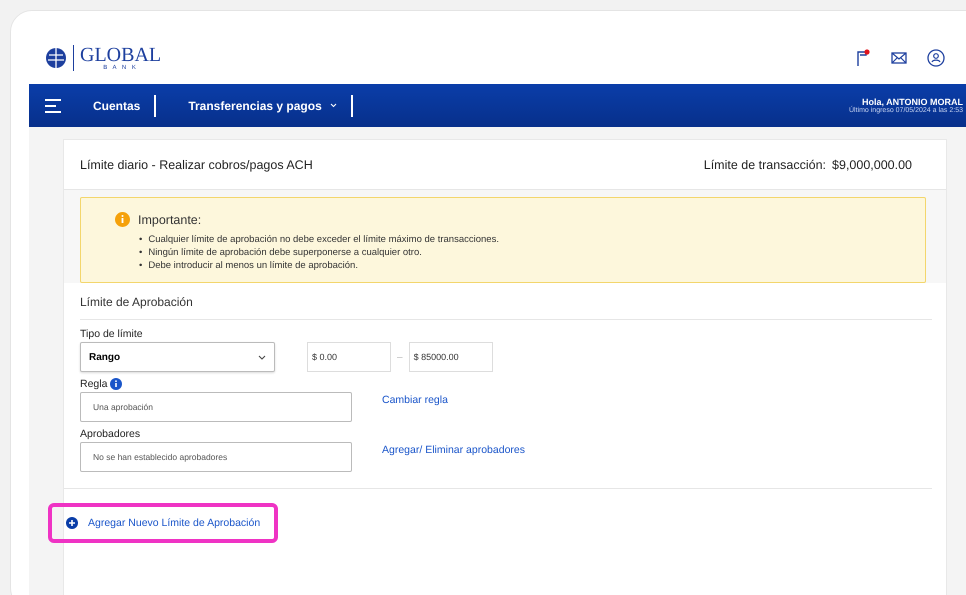  What do you see at coordinates (121, 54) in the screenshot?
I see `logo-wordmark: GLOBAL` at bounding box center [121, 54].